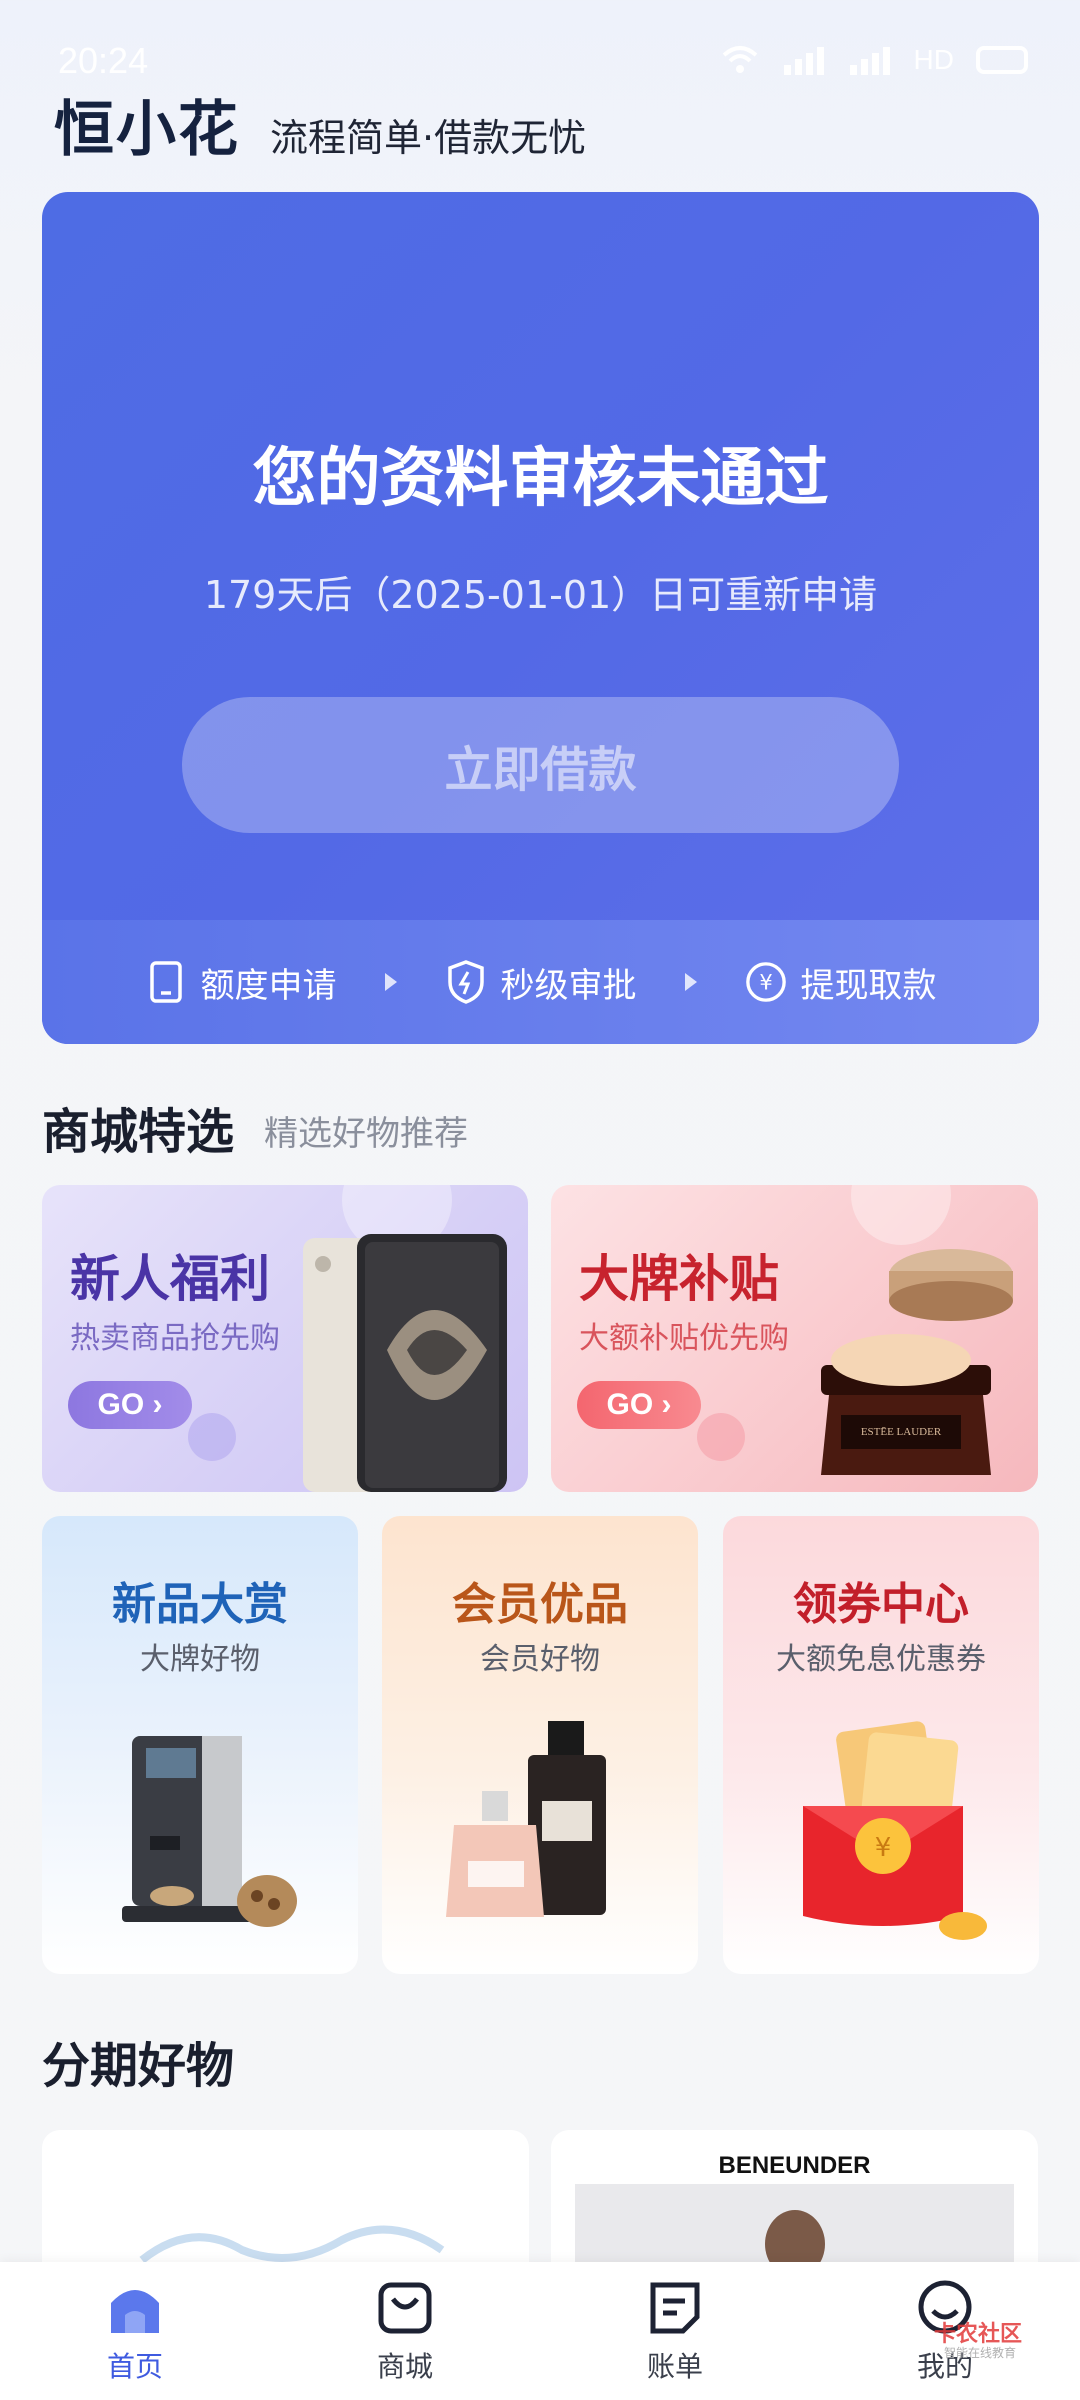 The height and width of the screenshot is (2400, 1080). What do you see at coordinates (794, 2165) in the screenshot?
I see `goods-brand-label: BENEUNDER` at bounding box center [794, 2165].